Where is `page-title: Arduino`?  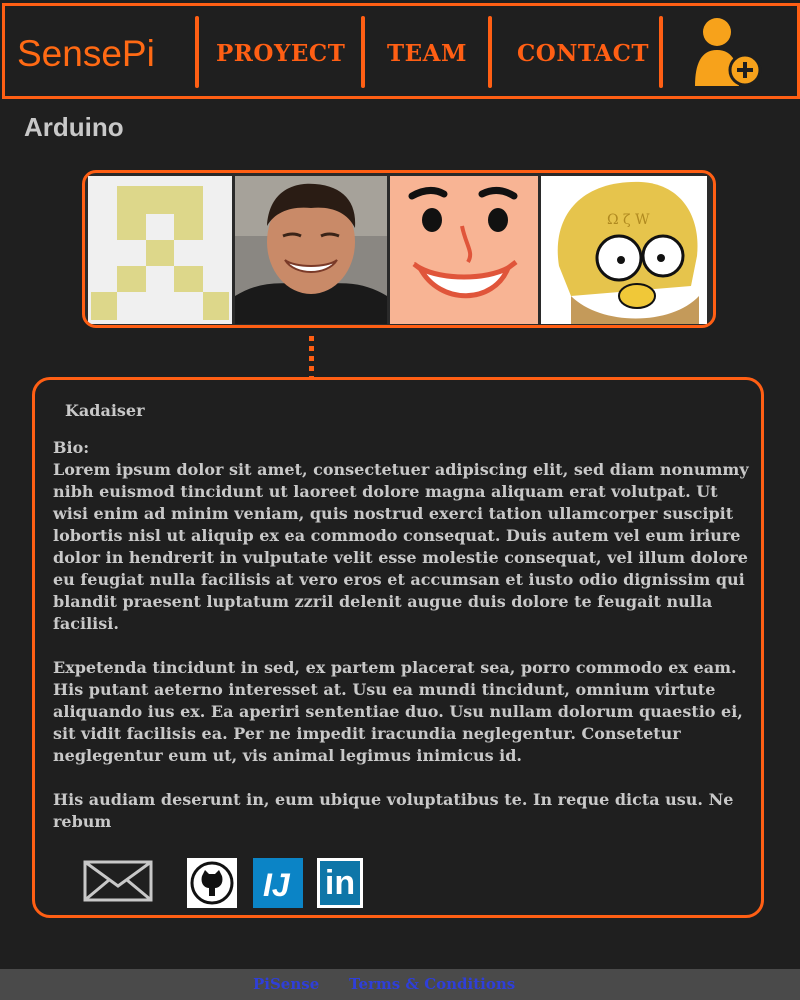
page-title: Arduino is located at coordinates (74, 127).